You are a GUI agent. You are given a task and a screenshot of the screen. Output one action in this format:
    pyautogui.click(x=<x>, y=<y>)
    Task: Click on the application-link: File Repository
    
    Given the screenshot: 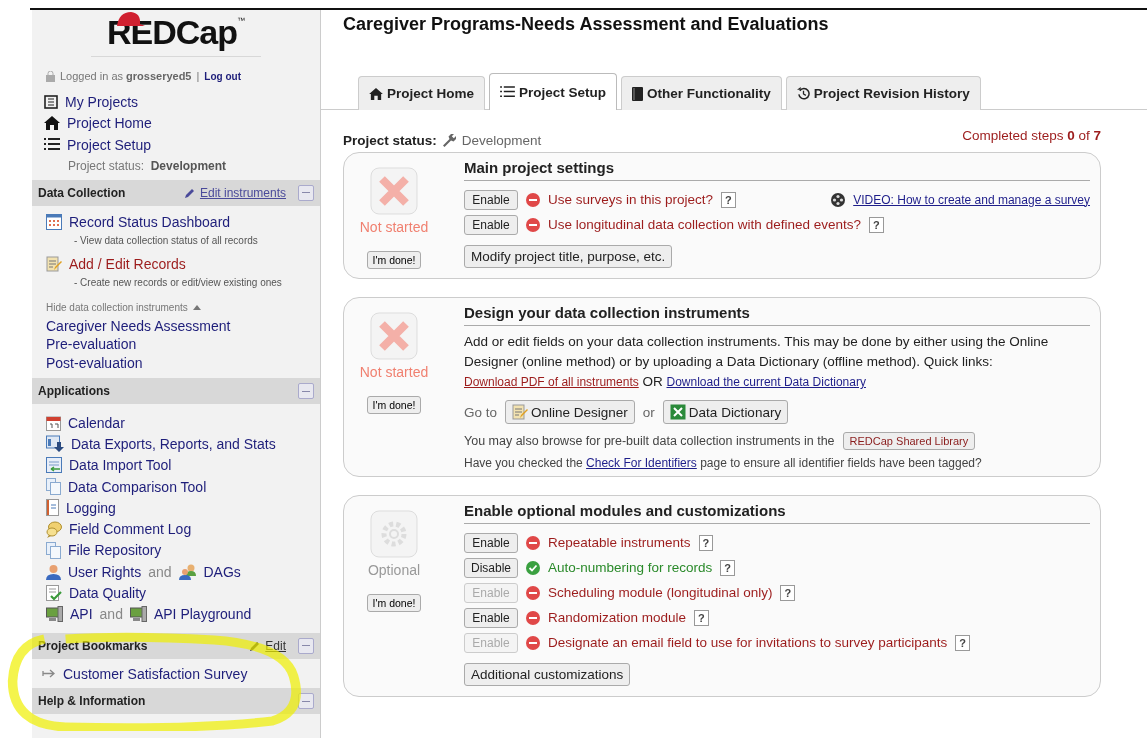 What is the action you would take?
    pyautogui.click(x=115, y=550)
    